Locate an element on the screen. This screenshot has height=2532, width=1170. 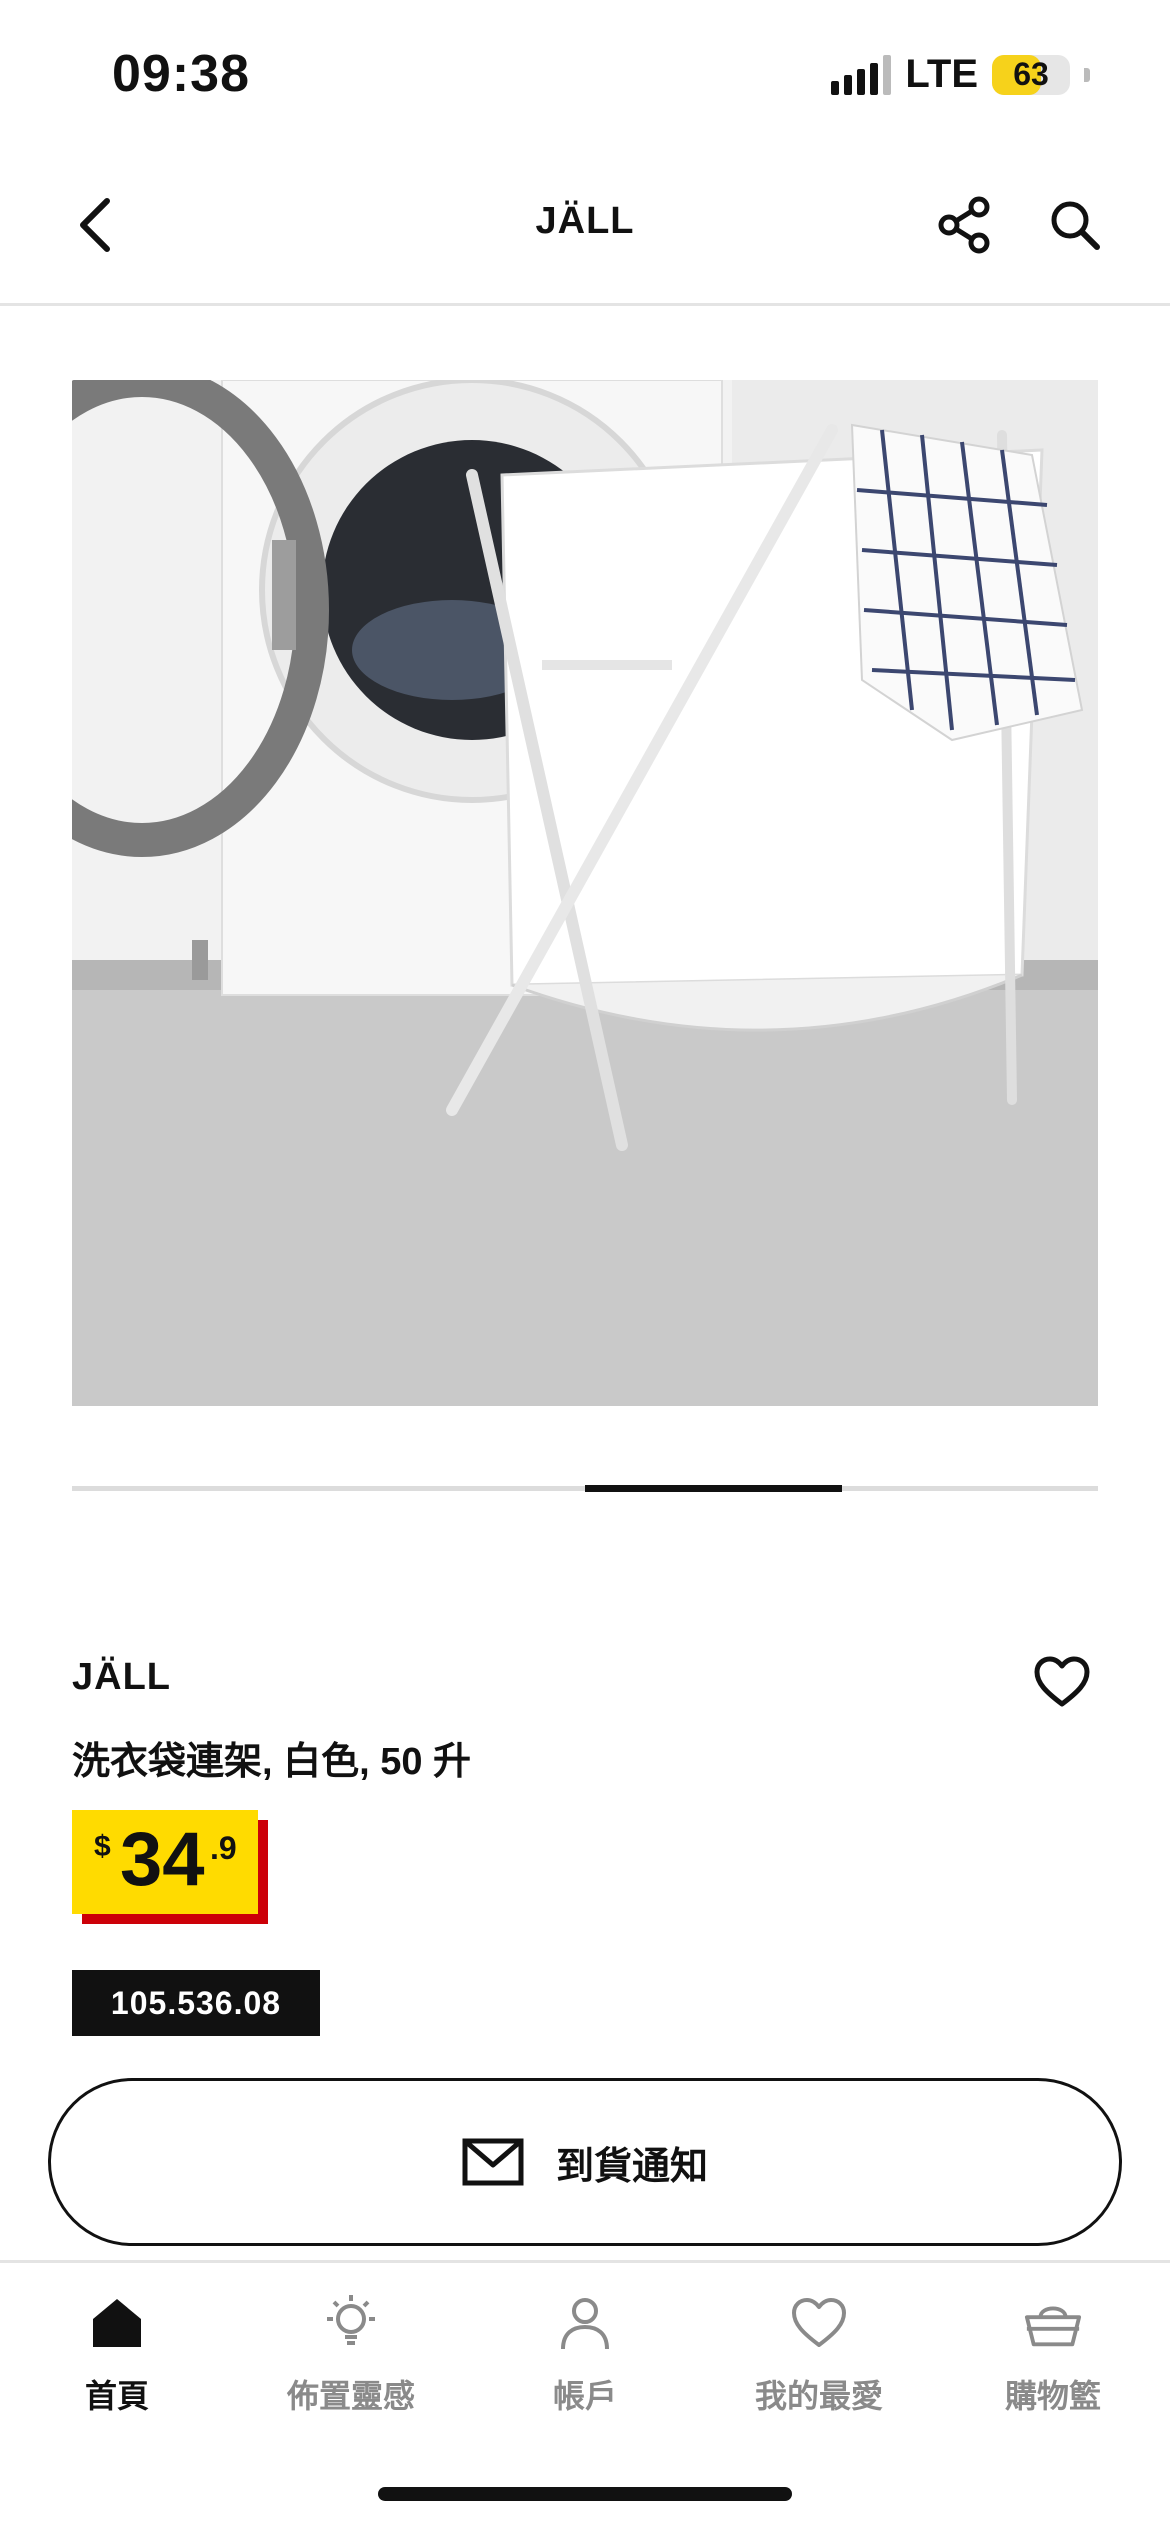
nav-item-inspiration: 佈置靈感 is located at coordinates (351, 2355).